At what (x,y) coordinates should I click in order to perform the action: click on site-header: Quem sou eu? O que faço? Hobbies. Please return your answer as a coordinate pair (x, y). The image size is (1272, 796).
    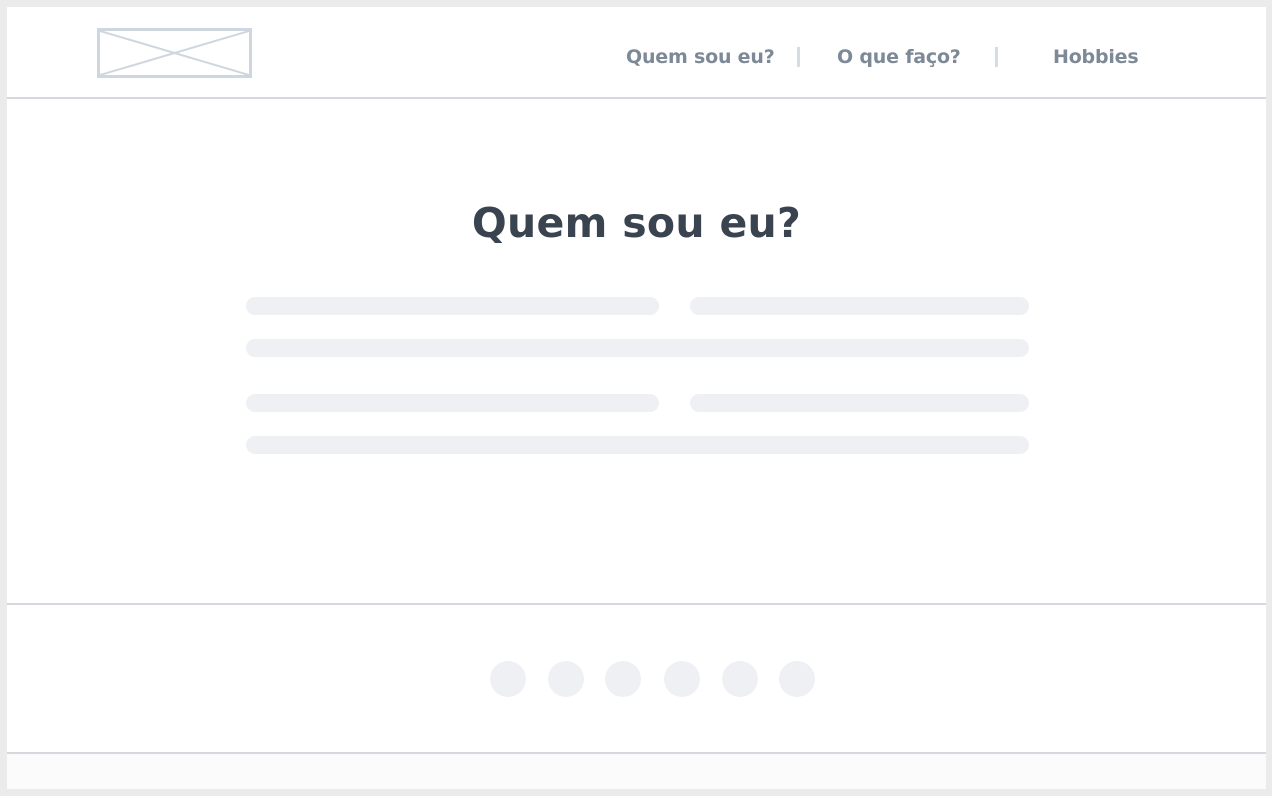
    Looking at the image, I should click on (636, 53).